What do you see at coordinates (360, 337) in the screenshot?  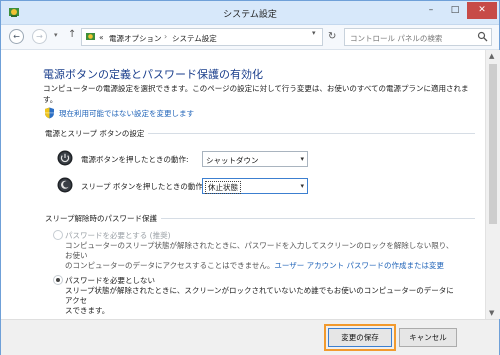 I see `save-changes-button: 変更の保存` at bounding box center [360, 337].